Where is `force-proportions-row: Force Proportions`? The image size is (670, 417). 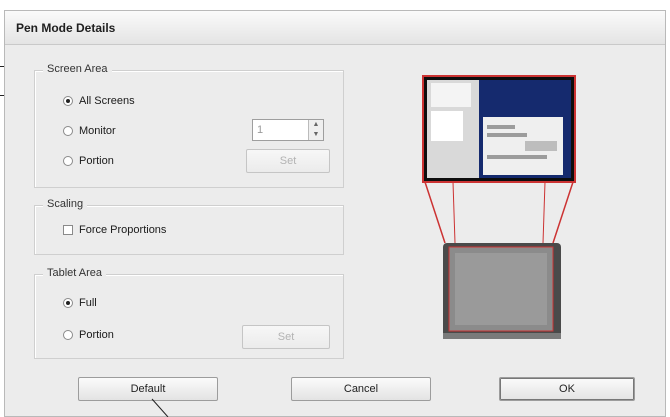 force-proportions-row: Force Proportions is located at coordinates (114, 230).